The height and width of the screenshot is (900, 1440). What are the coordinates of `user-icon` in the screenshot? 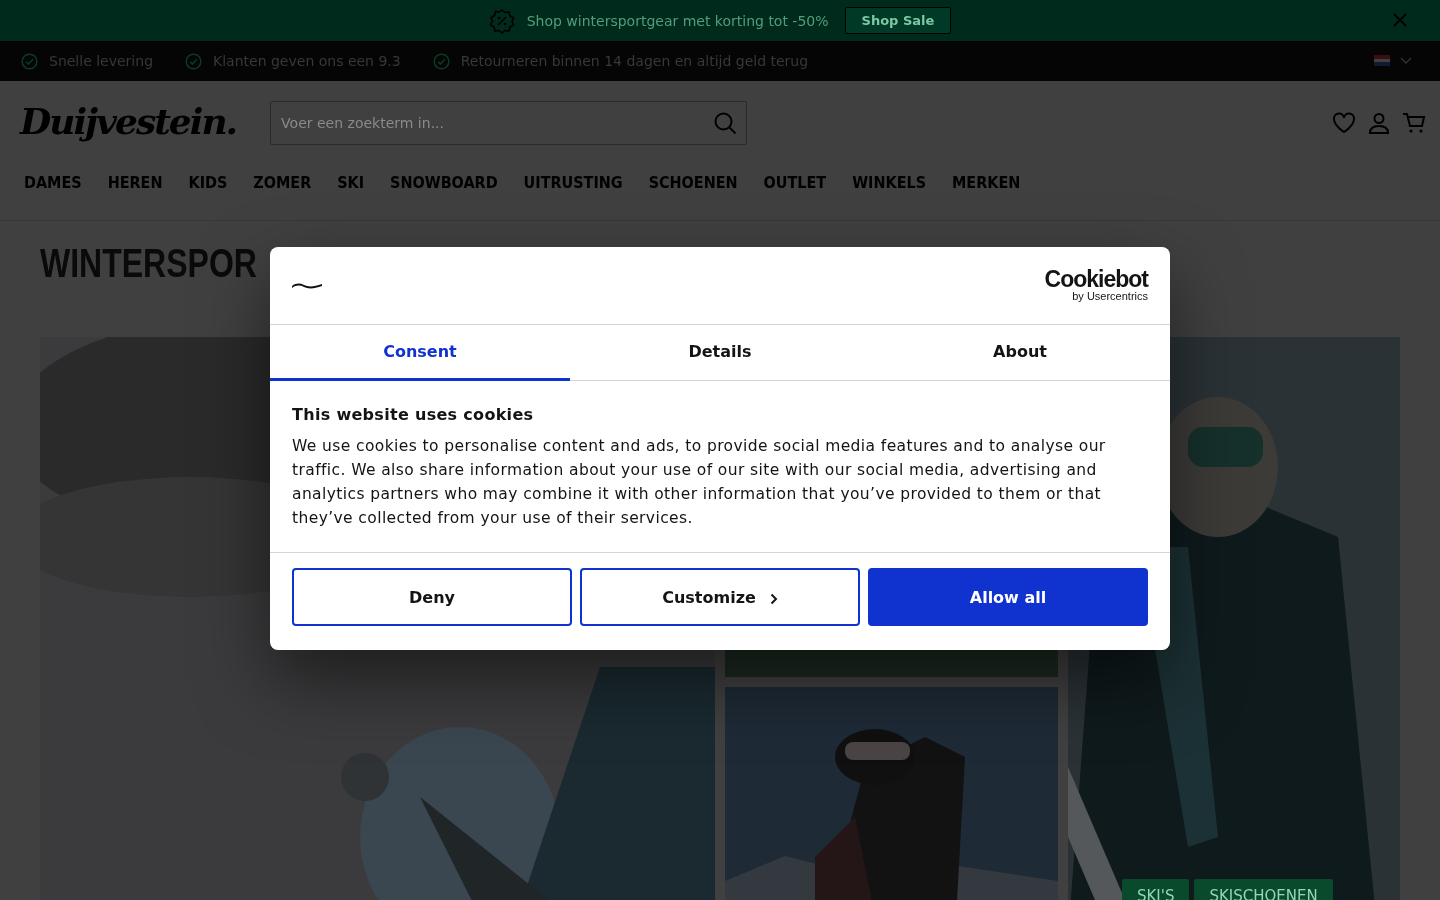 It's located at (1379, 122).